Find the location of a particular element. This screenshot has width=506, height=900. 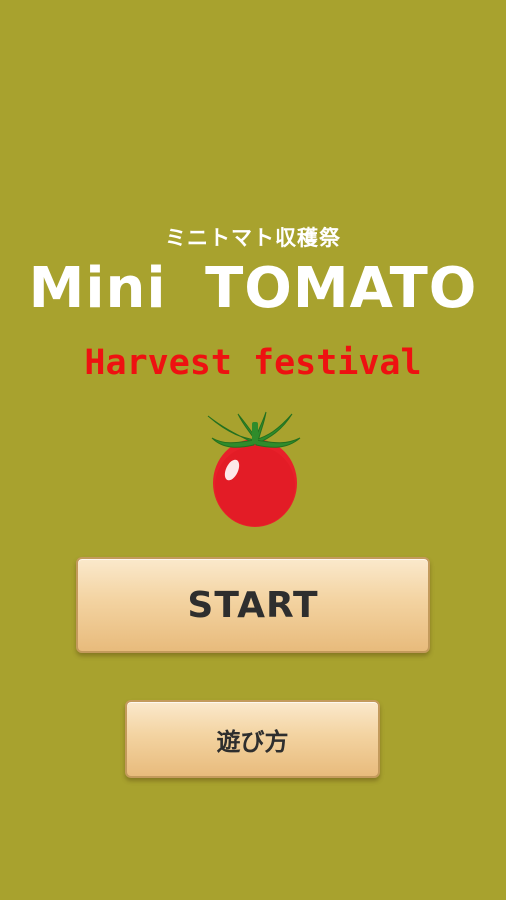

how-to-play-button: 遊び方 is located at coordinates (252, 739).